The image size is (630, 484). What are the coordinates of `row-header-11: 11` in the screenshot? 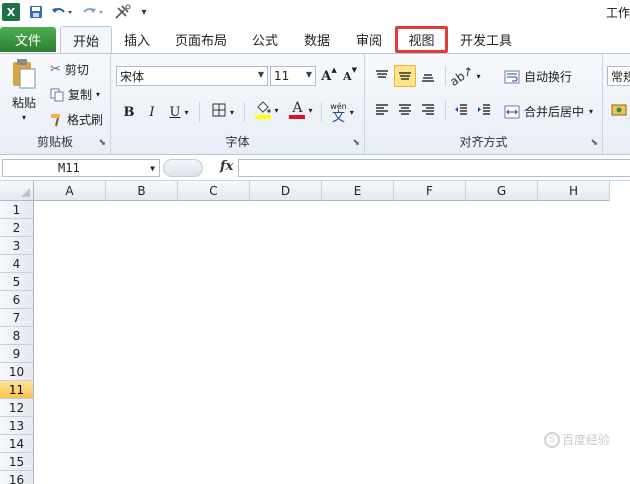 It's located at (17, 390).